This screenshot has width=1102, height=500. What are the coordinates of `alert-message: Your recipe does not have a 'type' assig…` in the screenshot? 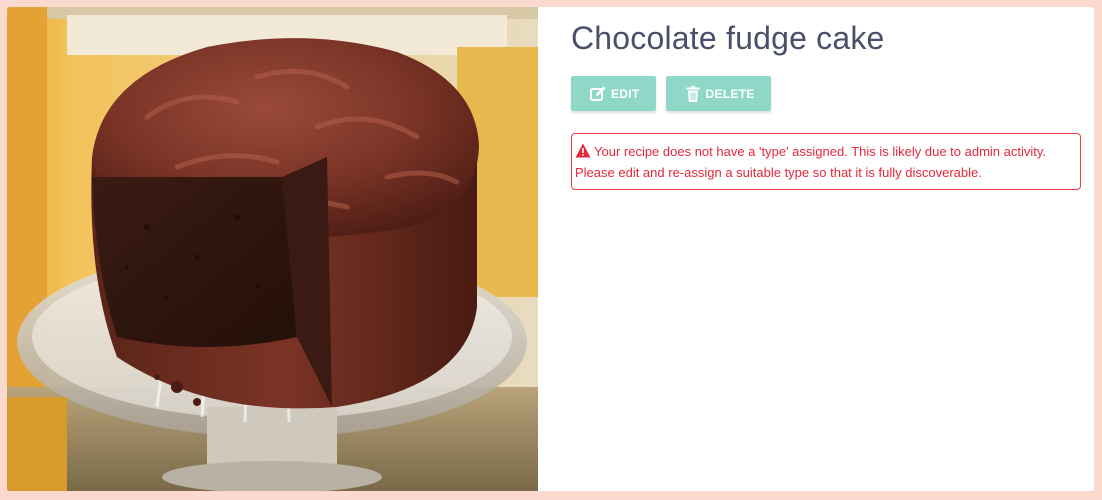 It's located at (811, 162).